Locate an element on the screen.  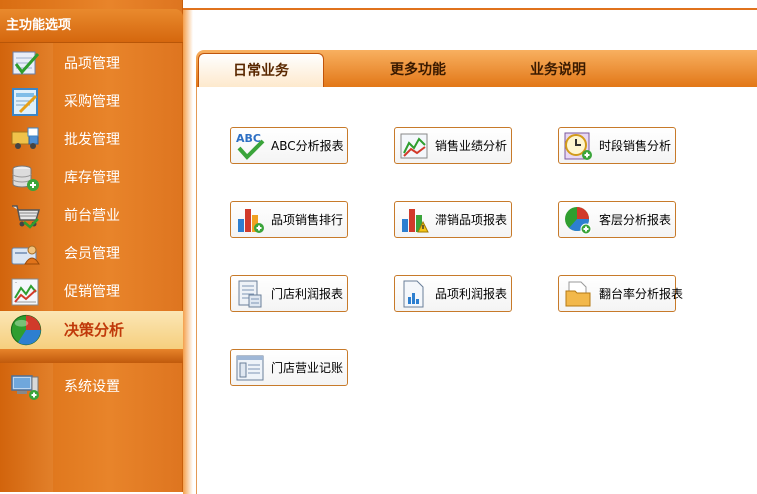
sidebar-item-purchase-management: 采购管理 is located at coordinates (91, 102).